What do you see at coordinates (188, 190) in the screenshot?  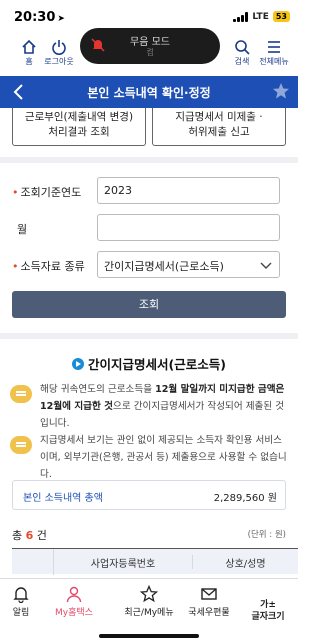 I see `year-input: 2023` at bounding box center [188, 190].